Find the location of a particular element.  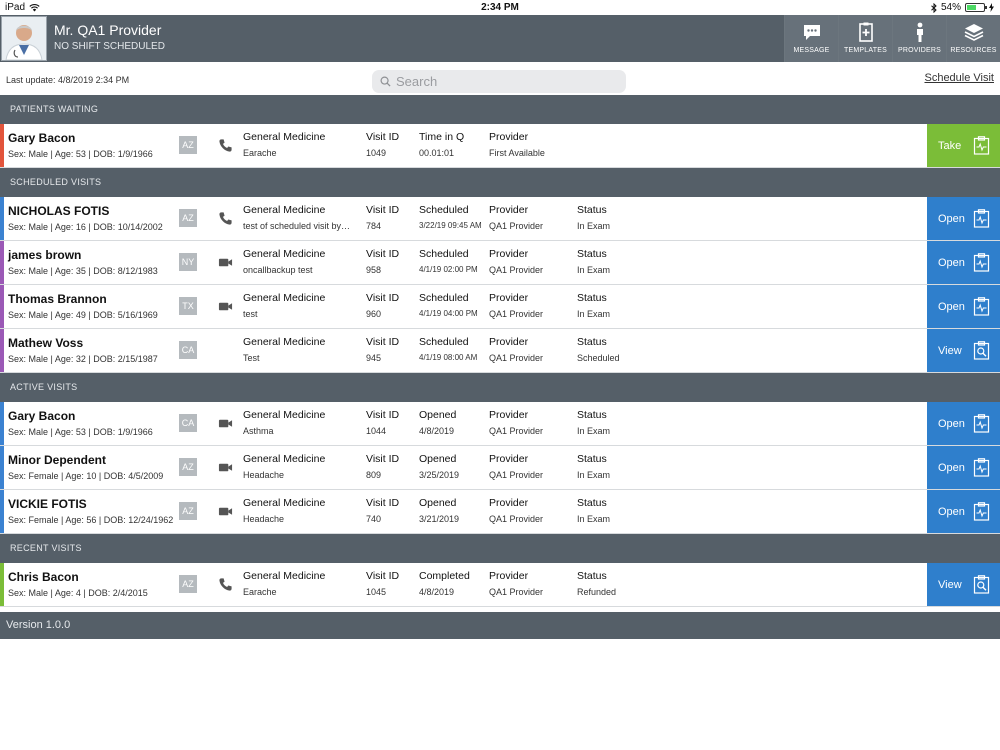

visit-id: 784 is located at coordinates (374, 226).